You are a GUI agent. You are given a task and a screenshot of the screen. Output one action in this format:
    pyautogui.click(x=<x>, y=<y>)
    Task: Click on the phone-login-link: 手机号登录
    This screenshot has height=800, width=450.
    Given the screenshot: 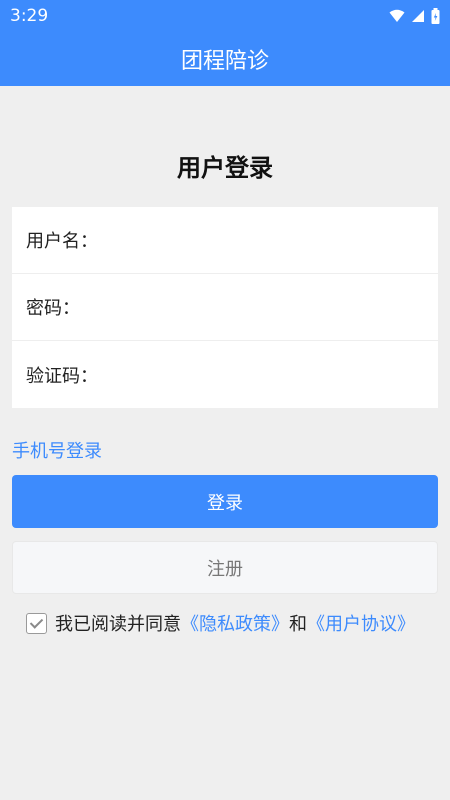 What is the action you would take?
    pyautogui.click(x=57, y=450)
    